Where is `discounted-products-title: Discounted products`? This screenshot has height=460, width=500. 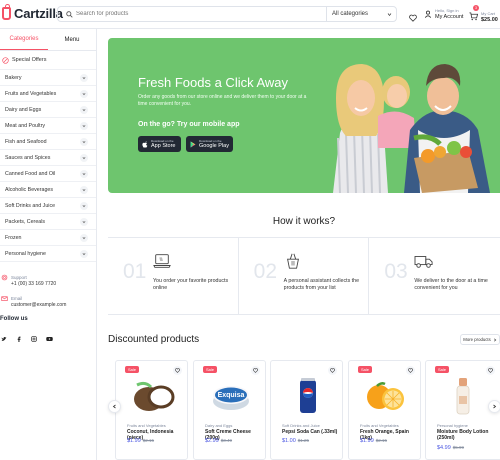
discounted-products-title: Discounted products is located at coordinates (154, 339).